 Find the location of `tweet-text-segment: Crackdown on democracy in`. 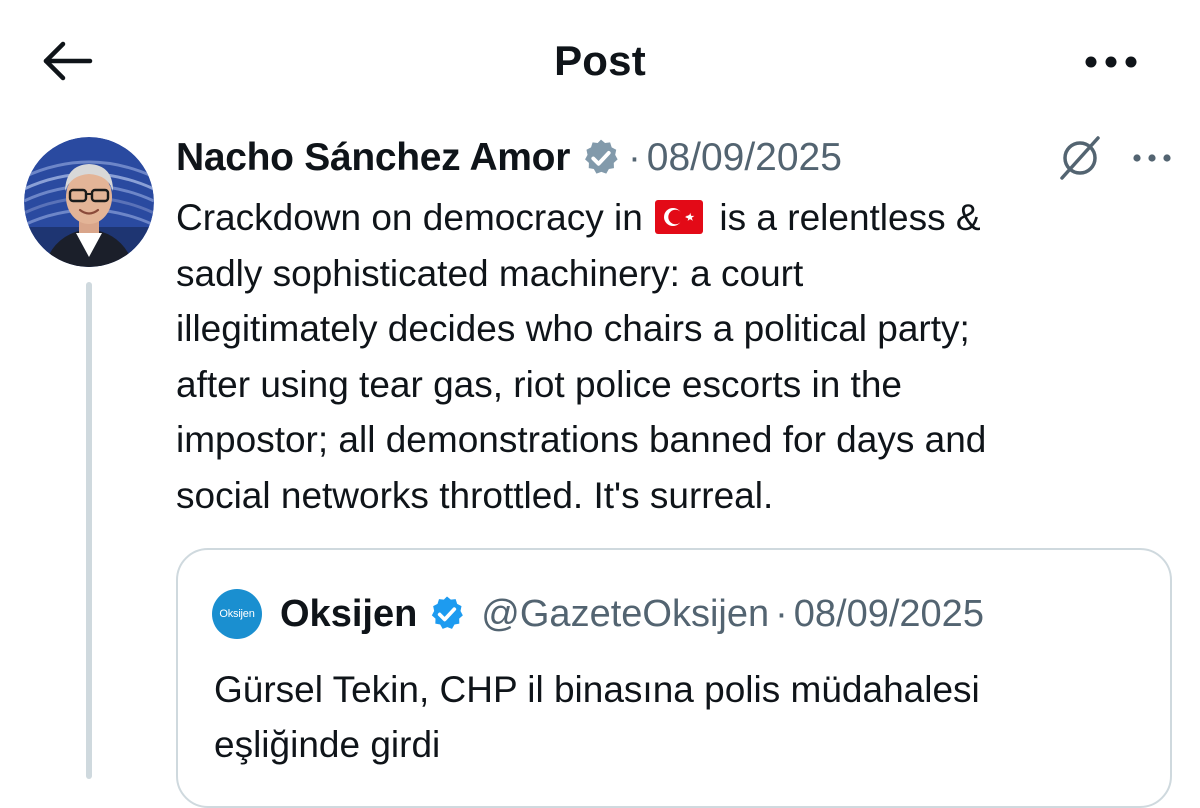

tweet-text-segment: Crackdown on democracy in is located at coordinates (409, 217).